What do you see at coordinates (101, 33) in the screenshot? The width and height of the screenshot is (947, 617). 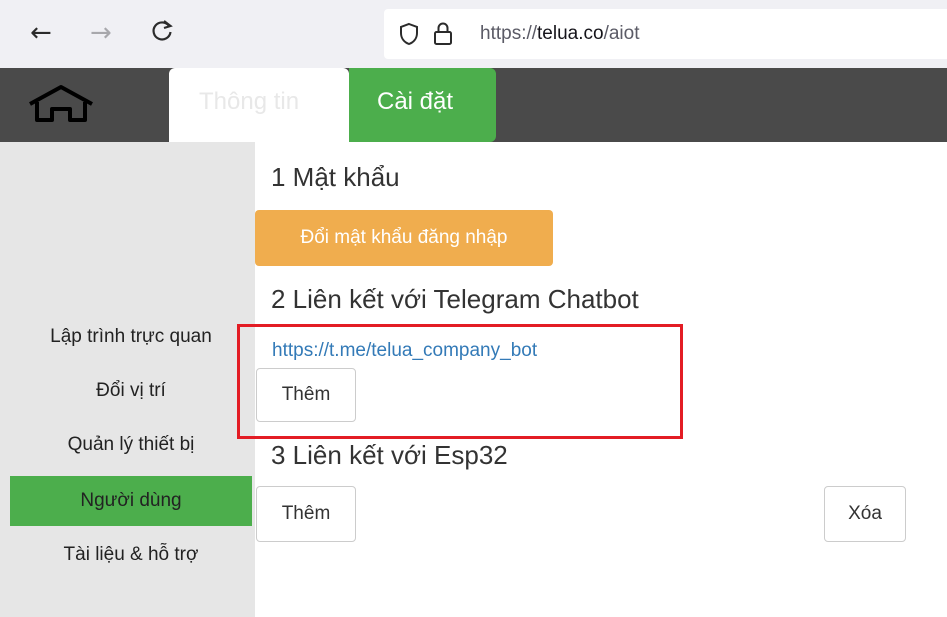 I see `forward-arrow-icon: →` at bounding box center [101, 33].